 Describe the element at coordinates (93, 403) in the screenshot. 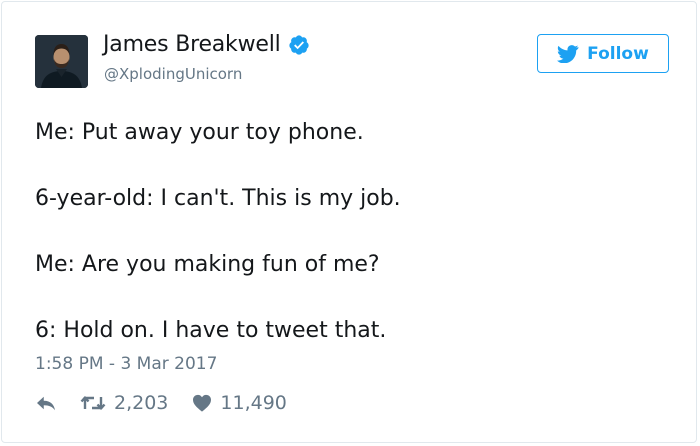

I see `retweet-icon` at that location.